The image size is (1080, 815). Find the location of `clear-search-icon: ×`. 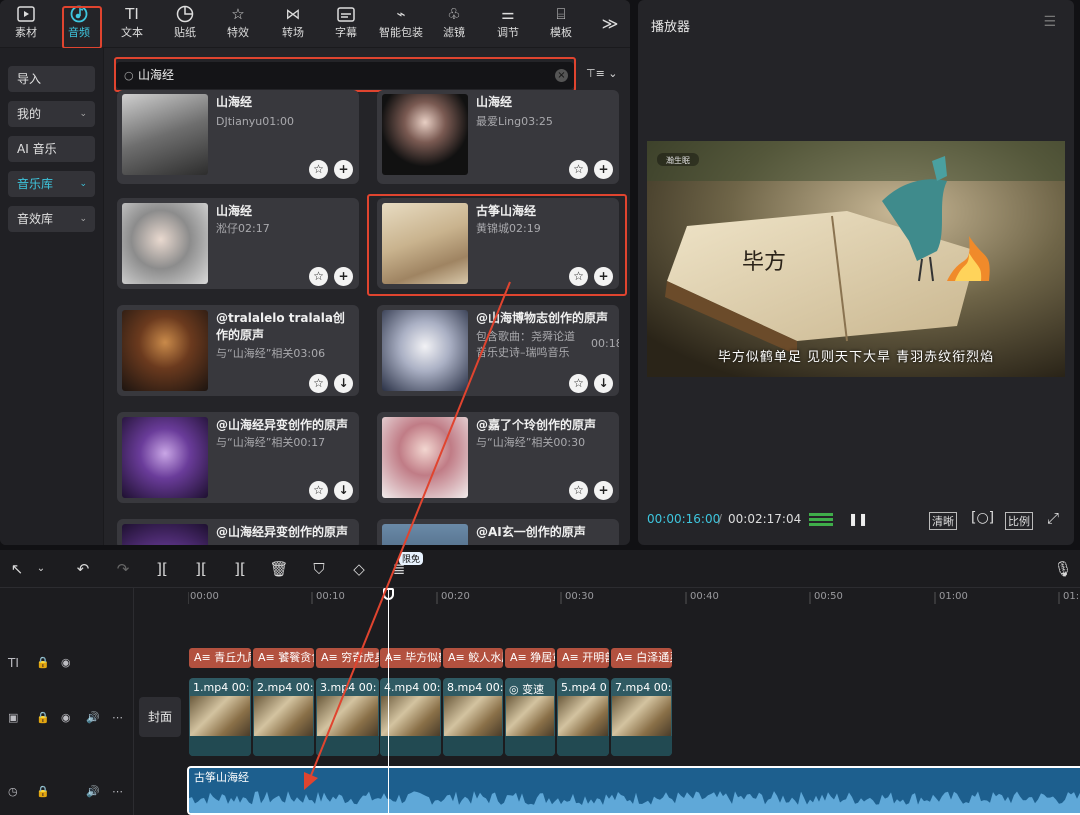

clear-search-icon: × is located at coordinates (561, 75).